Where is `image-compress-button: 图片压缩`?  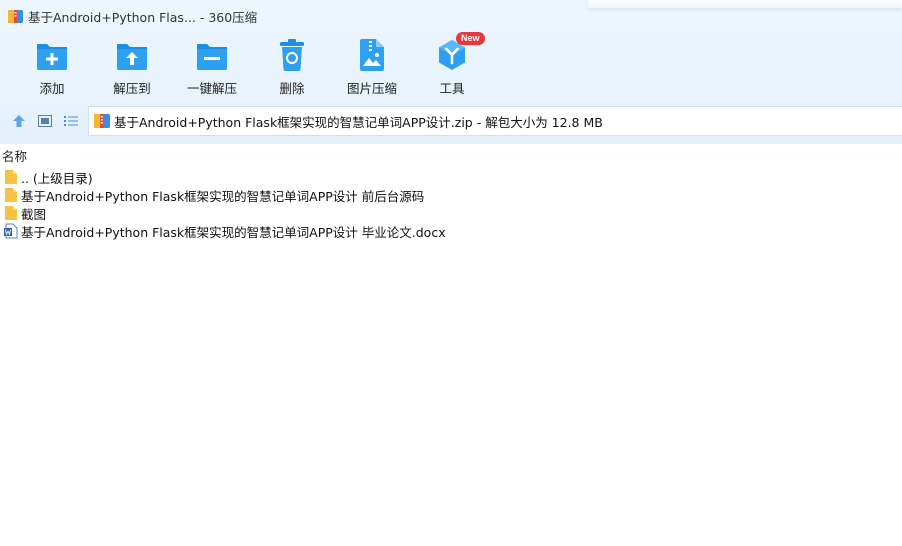 image-compress-button: 图片压缩 is located at coordinates (372, 69).